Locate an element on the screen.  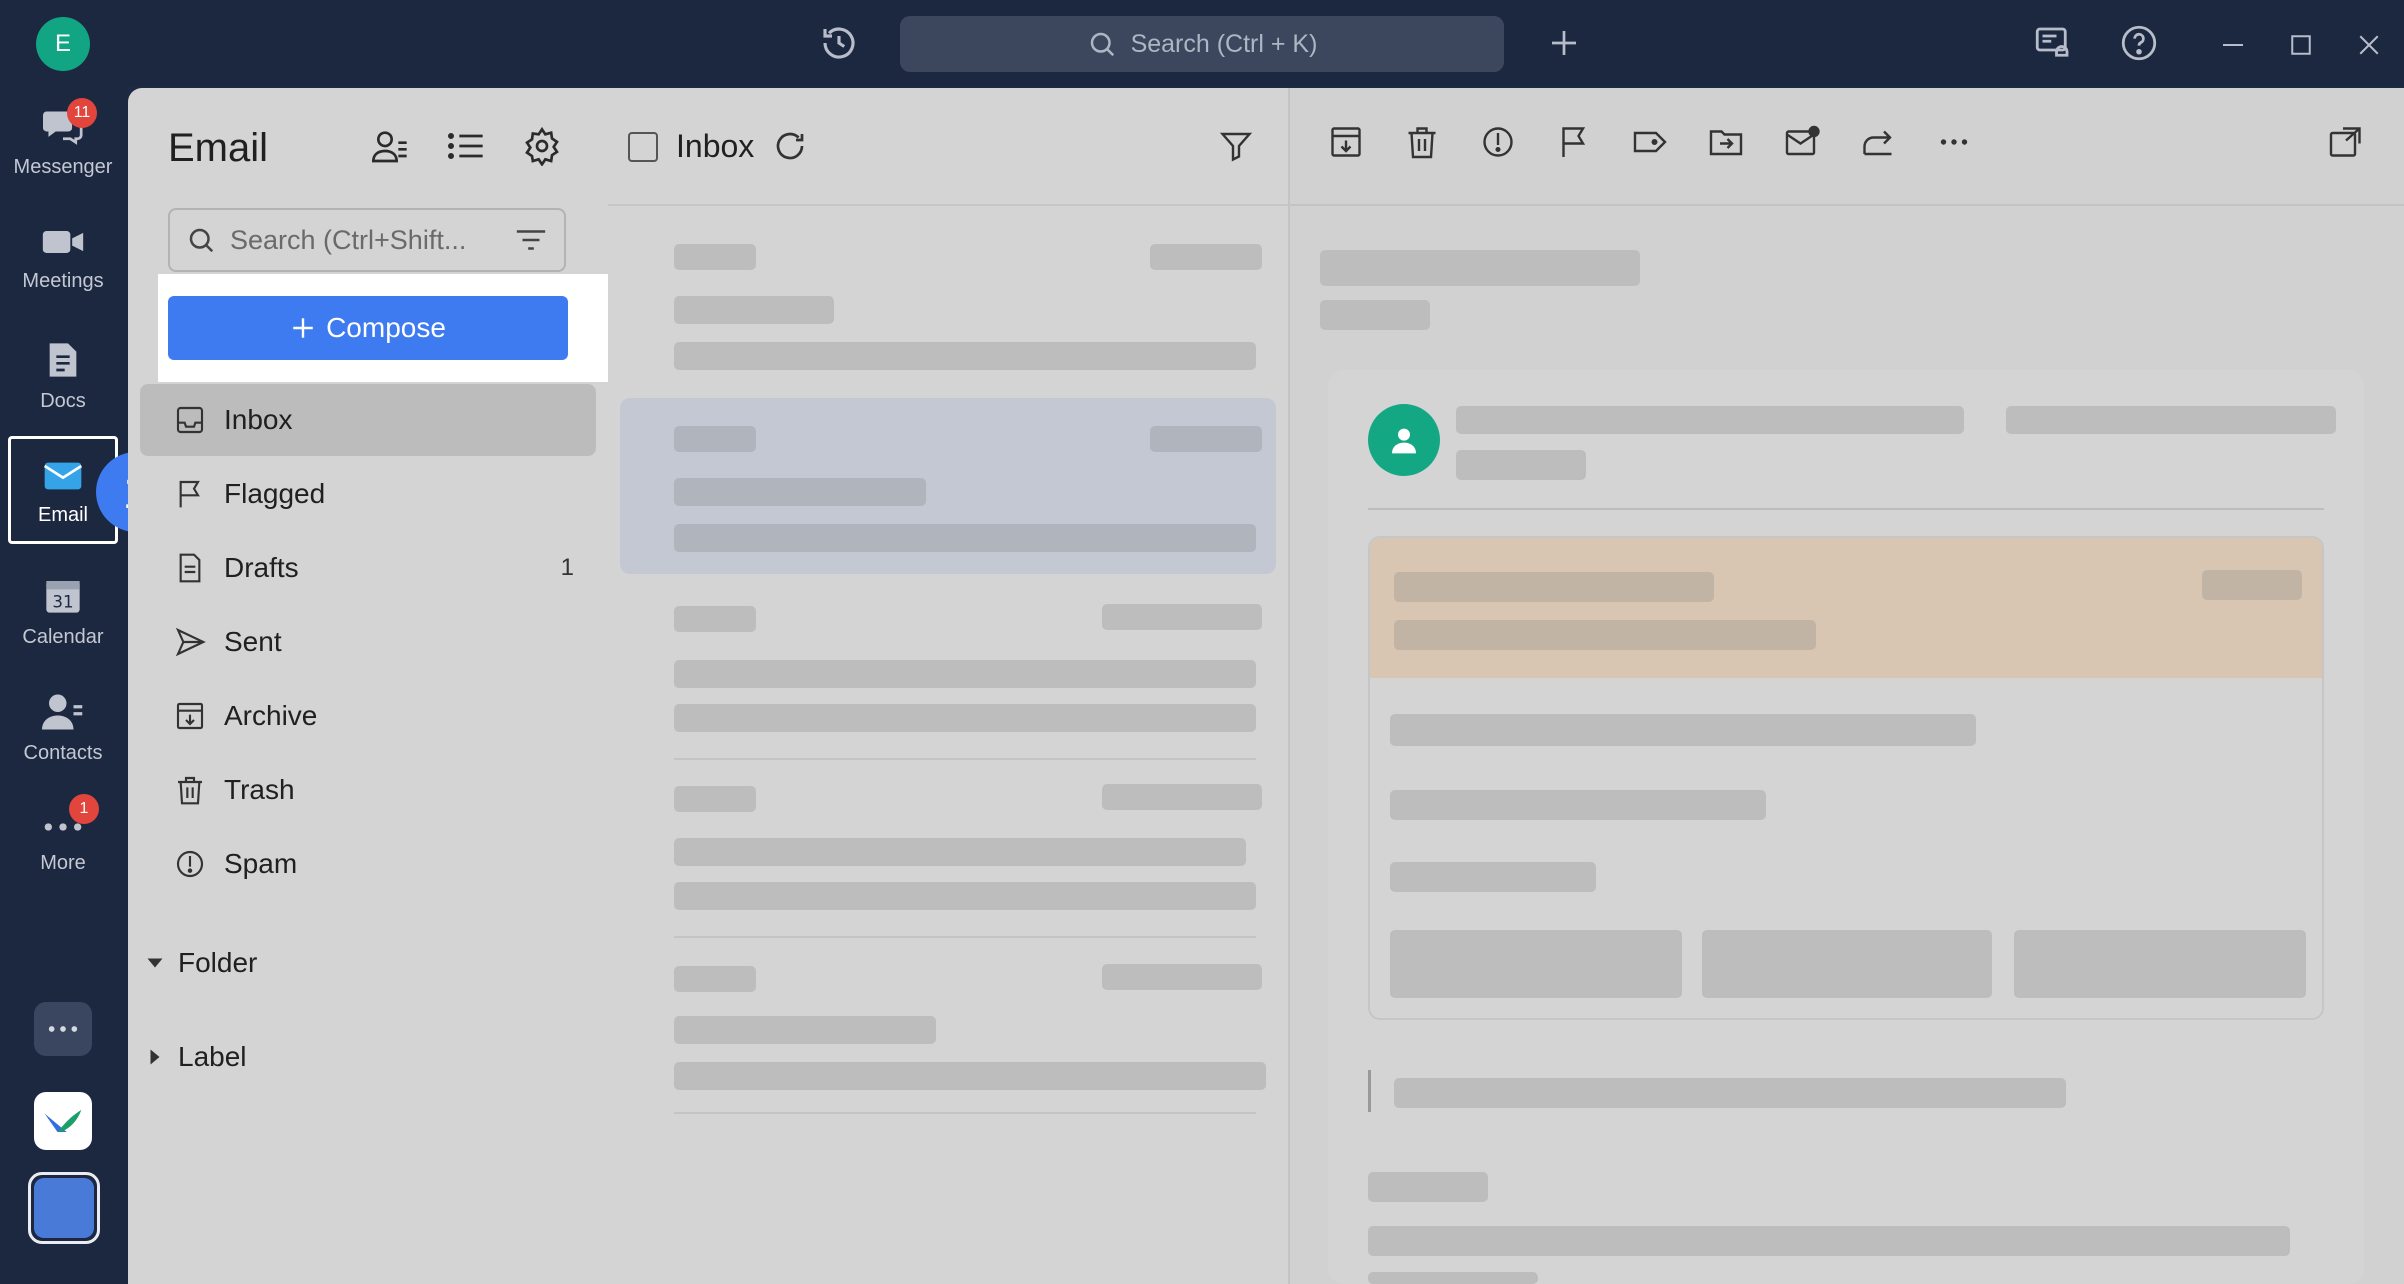
rail-item-contacts: Contacts is located at coordinates (63, 728).